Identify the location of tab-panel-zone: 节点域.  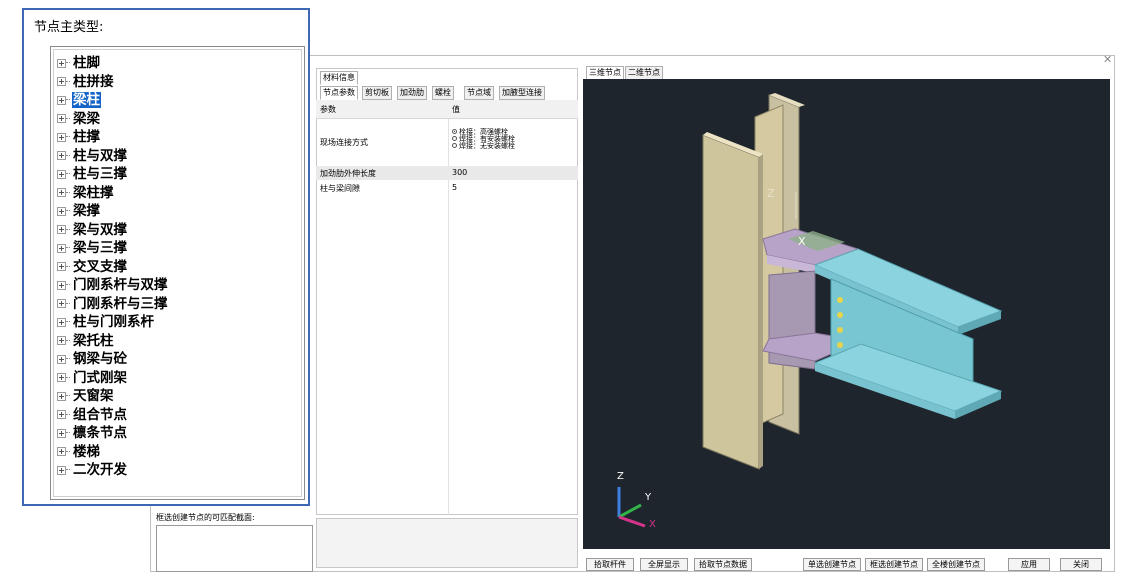
(479, 93).